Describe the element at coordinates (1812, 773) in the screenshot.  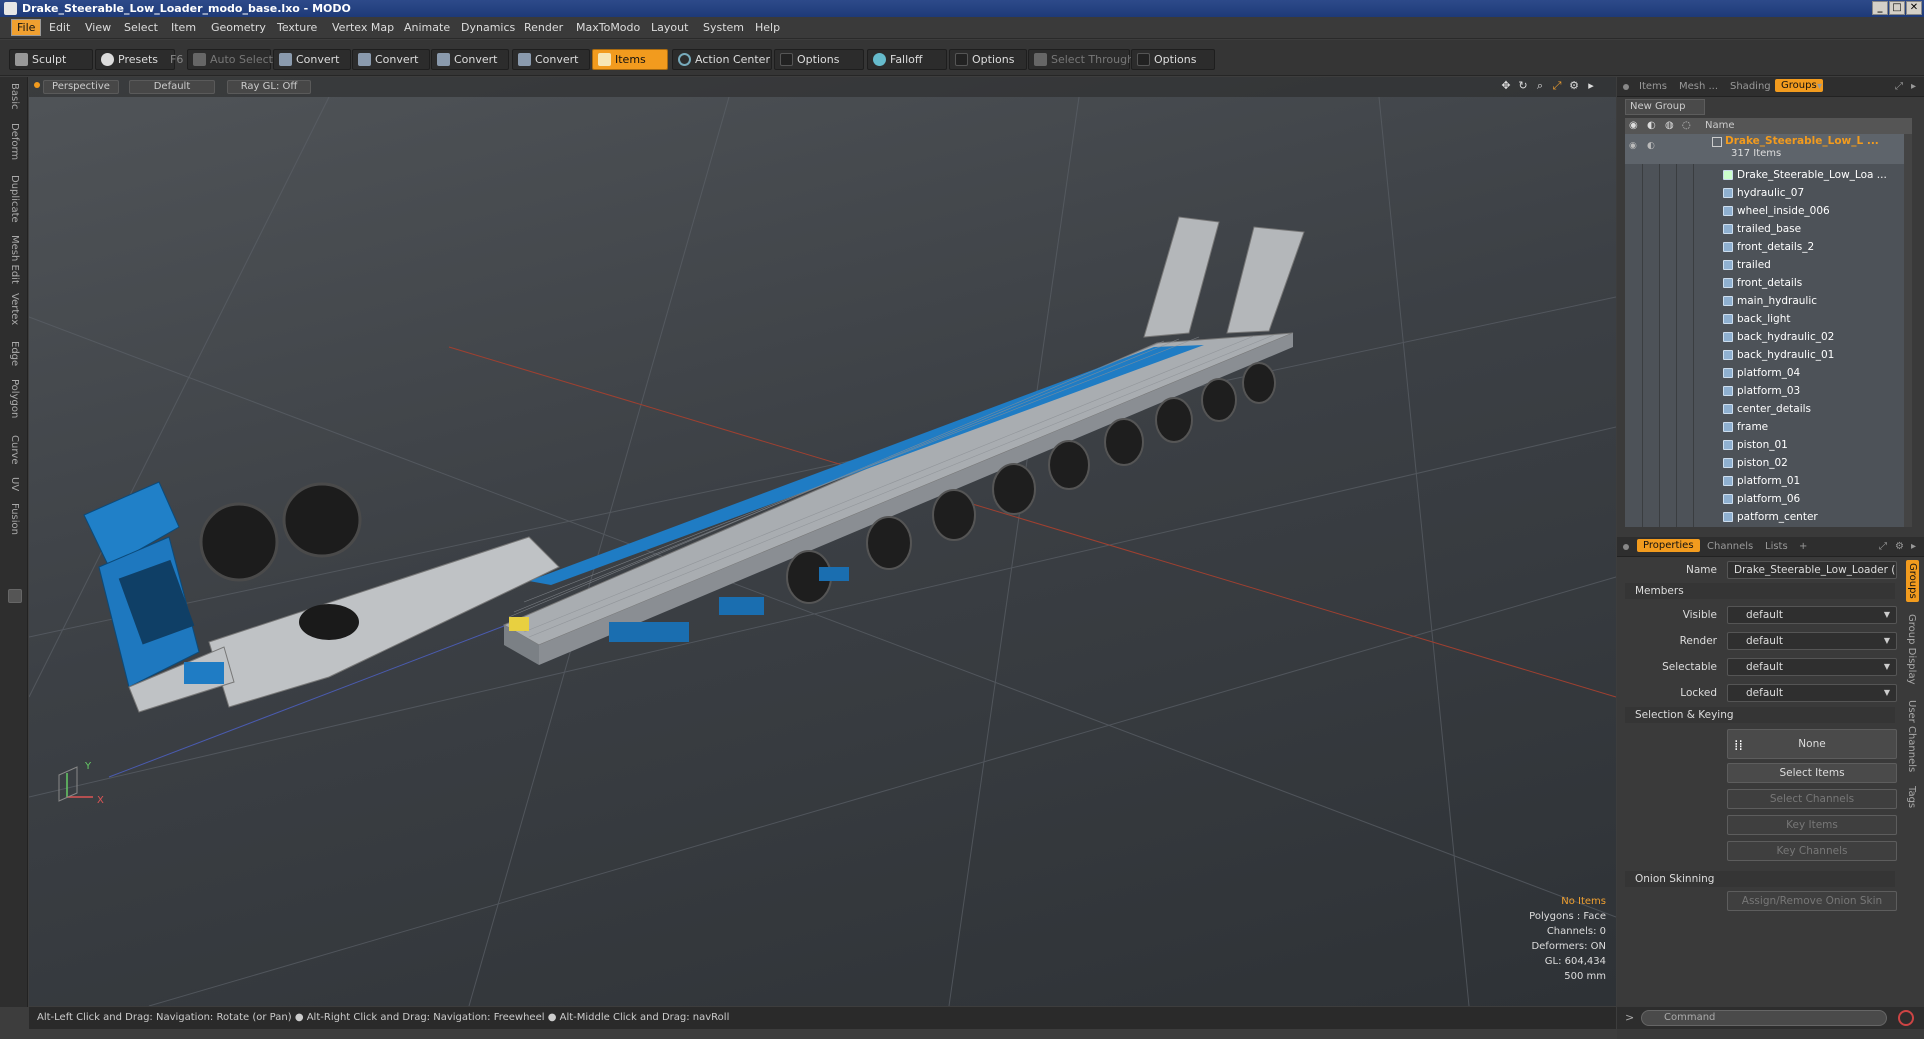
I see `select-items-button: Select Items` at that location.